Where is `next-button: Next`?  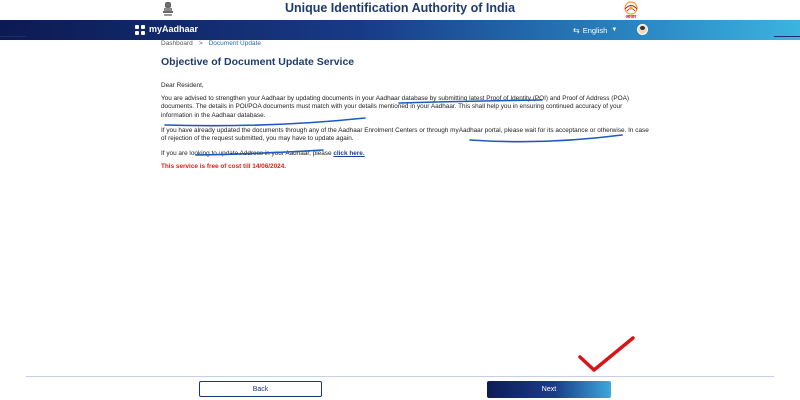 next-button: Next is located at coordinates (549, 389).